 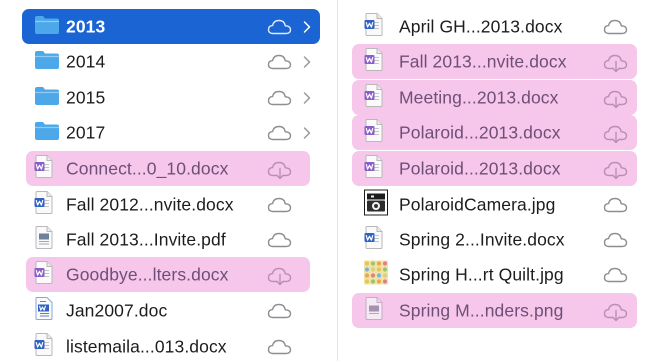 What do you see at coordinates (483, 61) in the screenshot?
I see `file-name: Fall 2013...nvite.docx` at bounding box center [483, 61].